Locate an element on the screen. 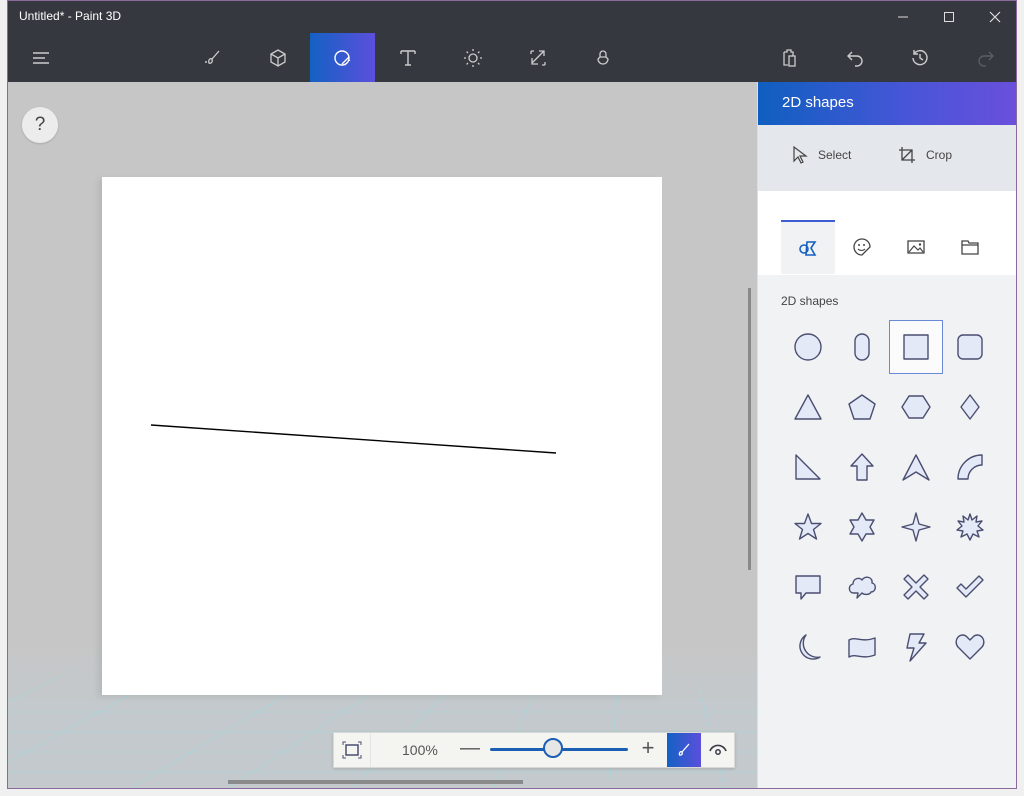  2d-shapes-icon is located at coordinates (341, 57).